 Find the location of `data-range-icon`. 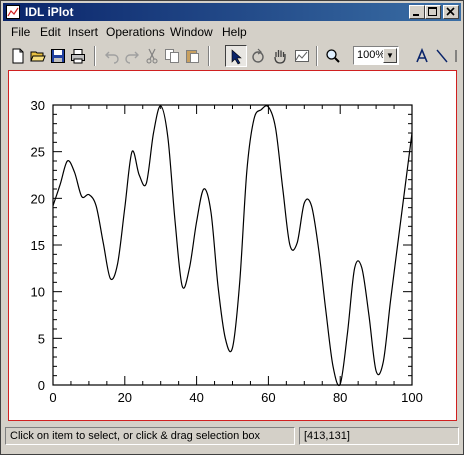

data-range-icon is located at coordinates (302, 56).